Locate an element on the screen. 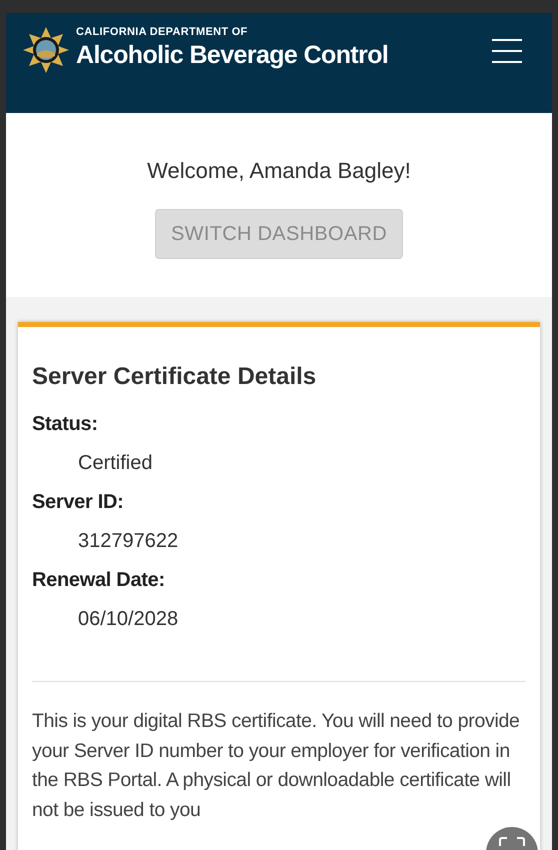 The height and width of the screenshot is (850, 558). field-label: Status: is located at coordinates (65, 424).